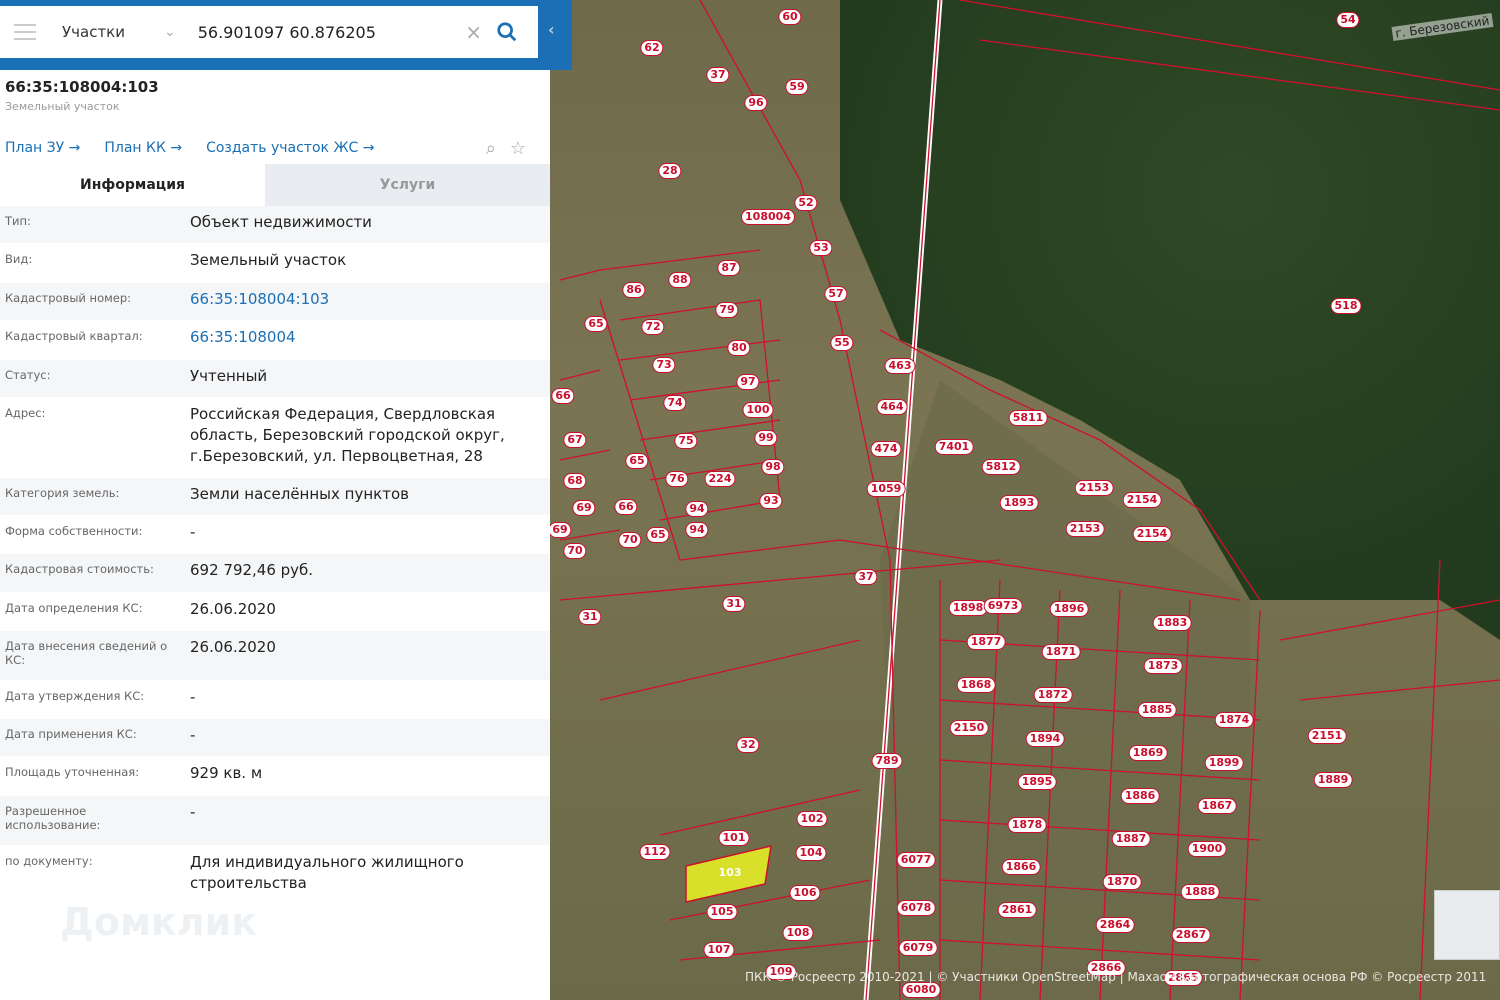 Image resolution: width=1500 pixels, height=1000 pixels. Describe the element at coordinates (42, 148) in the screenshot. I see `plan-zu-link: План ЗУ →` at that location.